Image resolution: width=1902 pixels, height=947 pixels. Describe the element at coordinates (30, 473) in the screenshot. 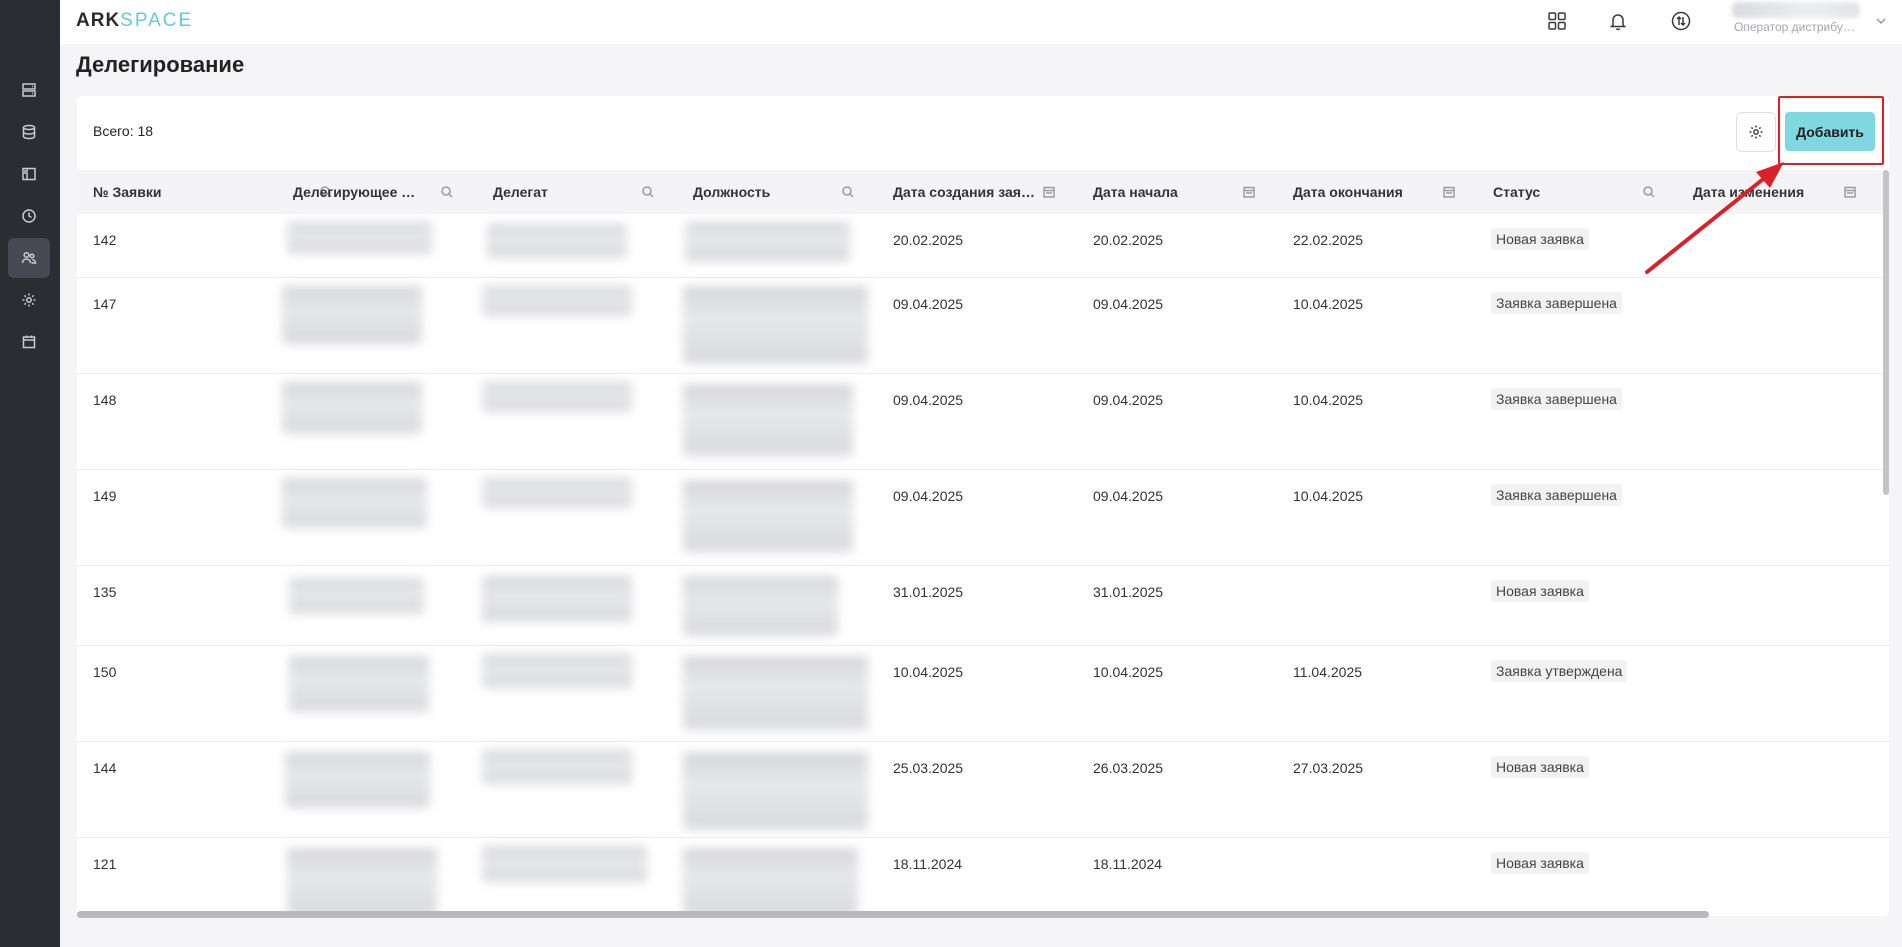

I see `sidebar` at that location.